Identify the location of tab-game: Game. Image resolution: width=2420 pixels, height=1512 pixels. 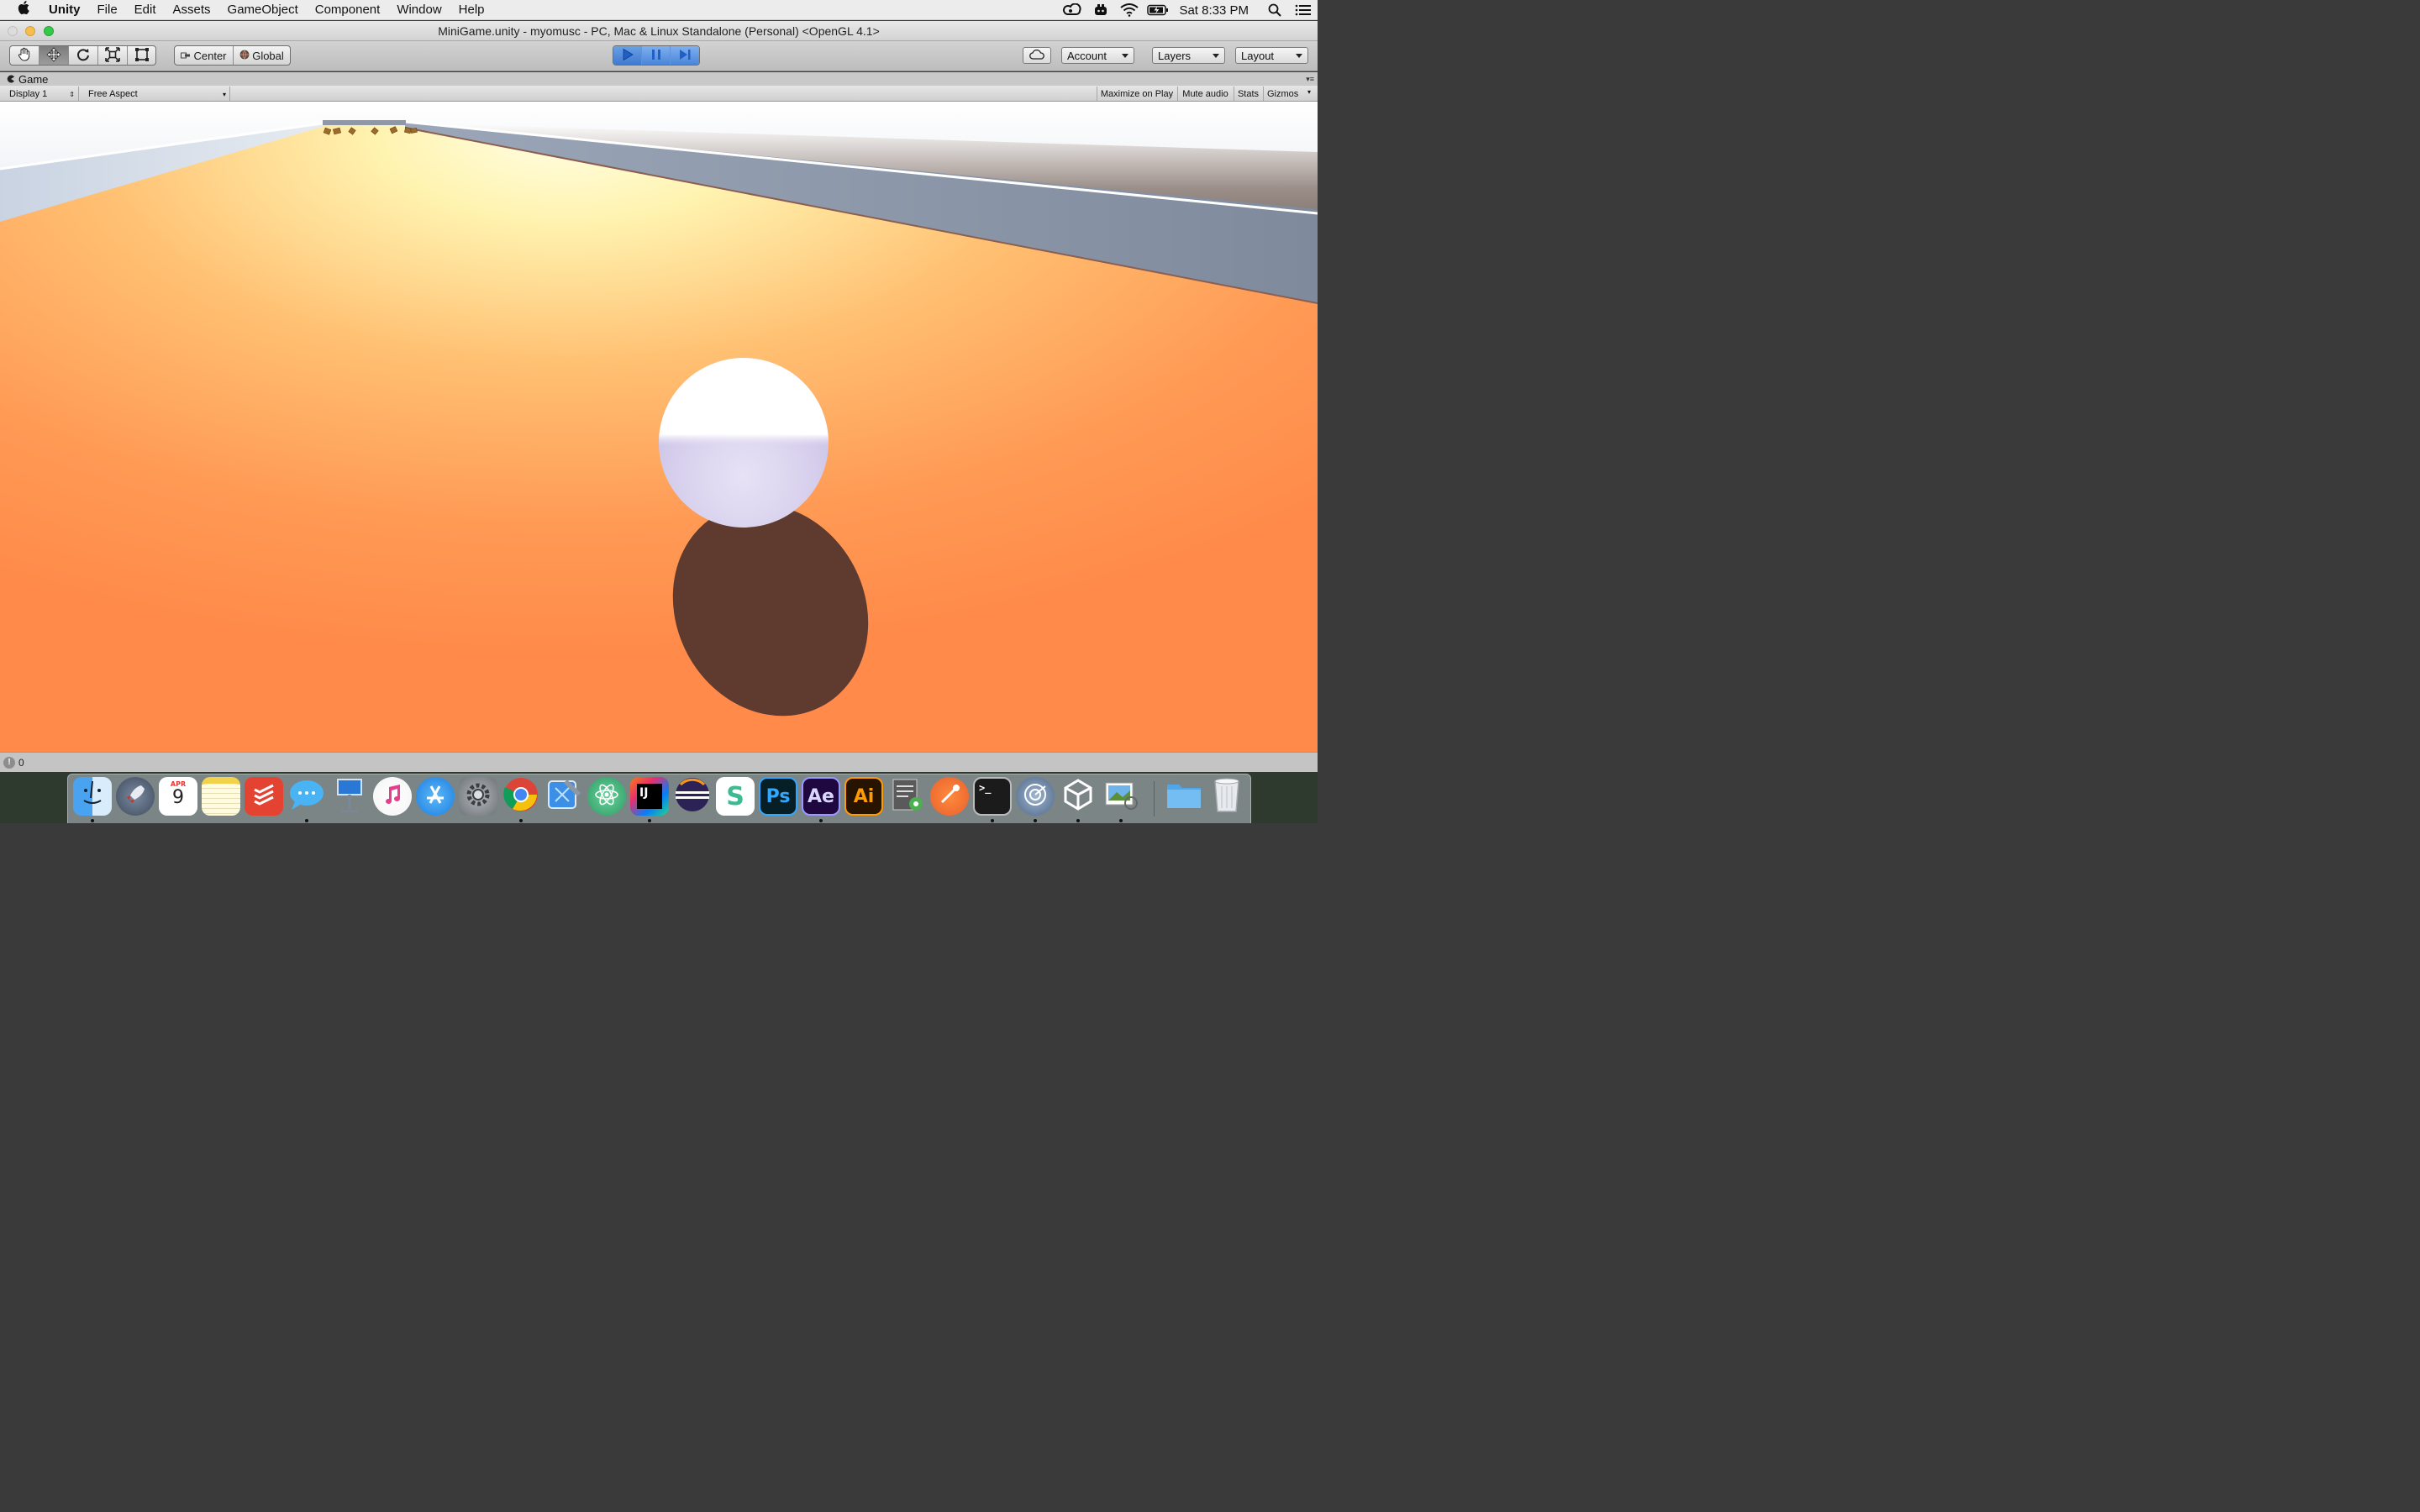
(27, 79).